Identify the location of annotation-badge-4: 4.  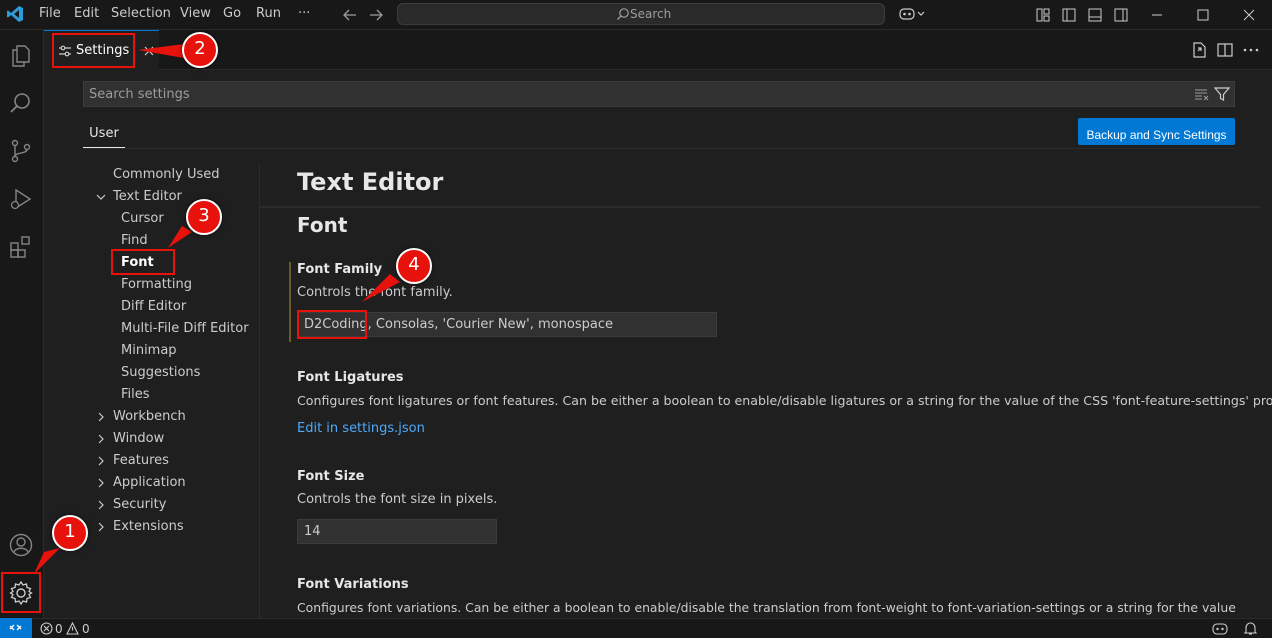
(414, 266).